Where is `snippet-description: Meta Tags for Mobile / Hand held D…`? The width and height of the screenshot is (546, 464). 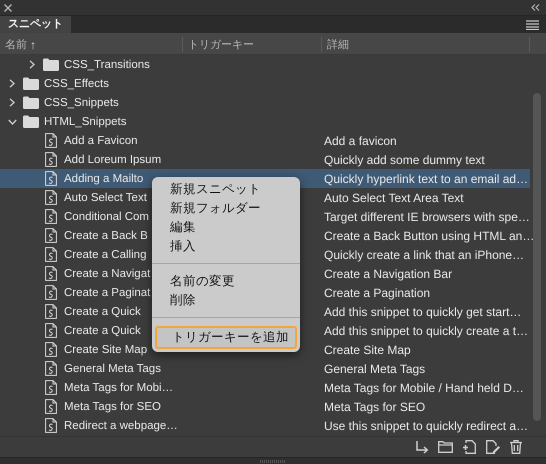
snippet-description: Meta Tags for Mobile / Hand held D… is located at coordinates (424, 387).